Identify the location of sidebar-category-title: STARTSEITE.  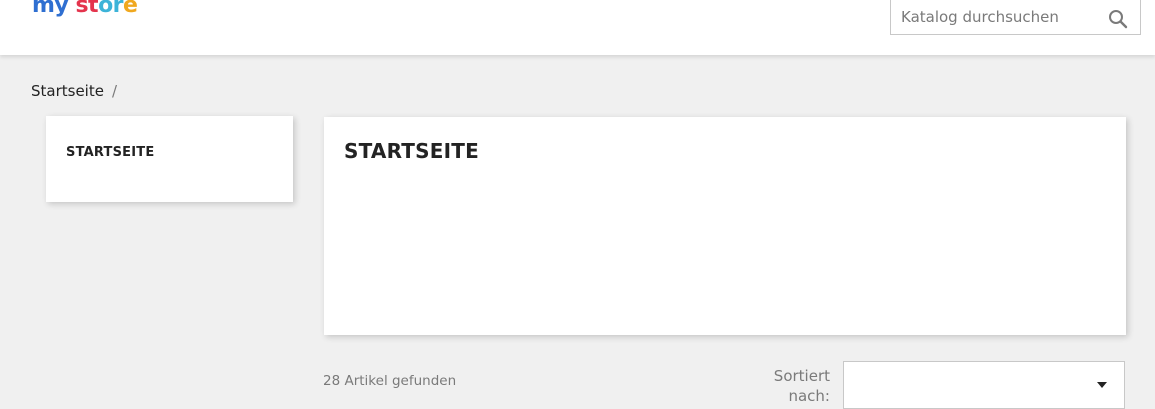
(110, 152).